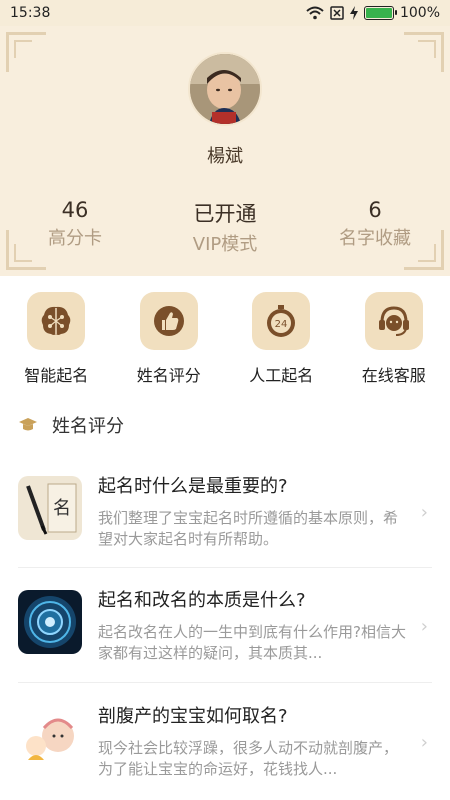 This screenshot has height=800, width=450. I want to click on stats-row: 46 高分卡 已开通 VIP模式 6 名字收藏, so click(225, 227).